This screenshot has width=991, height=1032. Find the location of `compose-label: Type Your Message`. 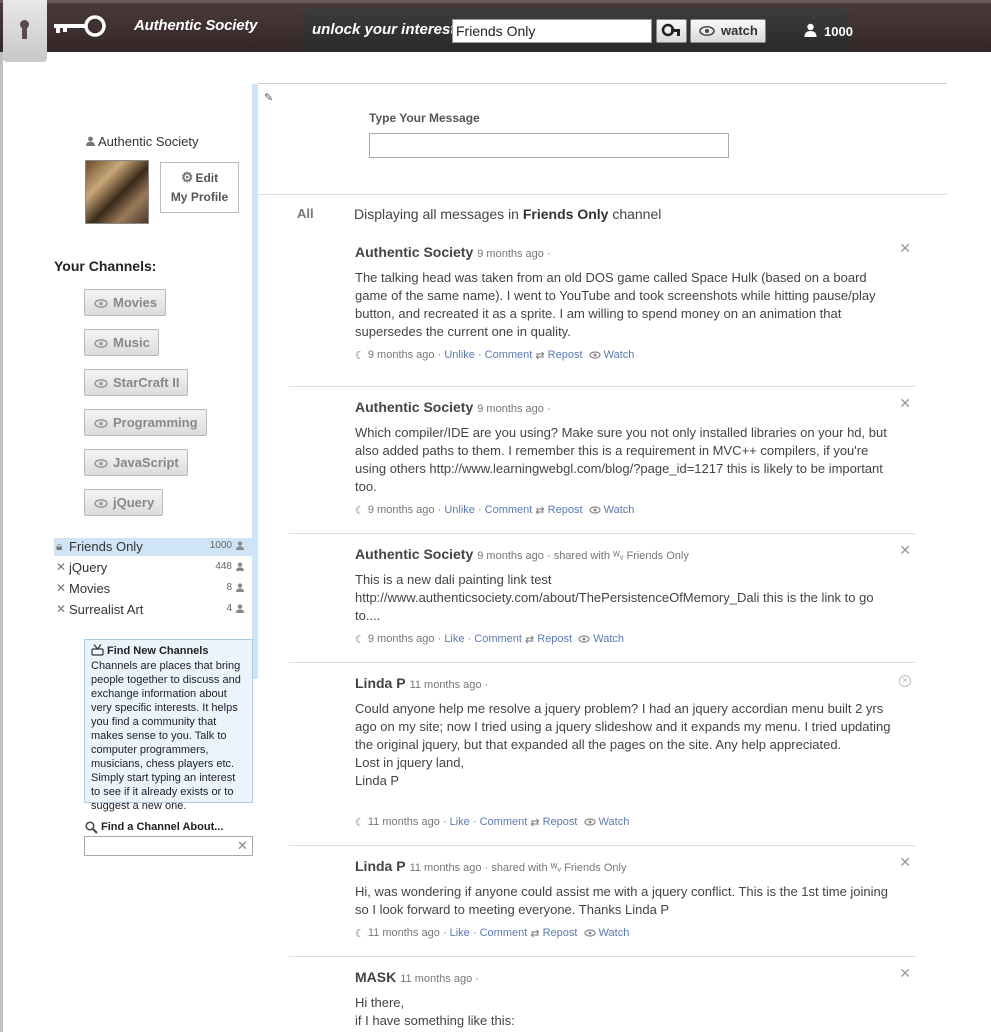

compose-label: Type Your Message is located at coordinates (424, 118).